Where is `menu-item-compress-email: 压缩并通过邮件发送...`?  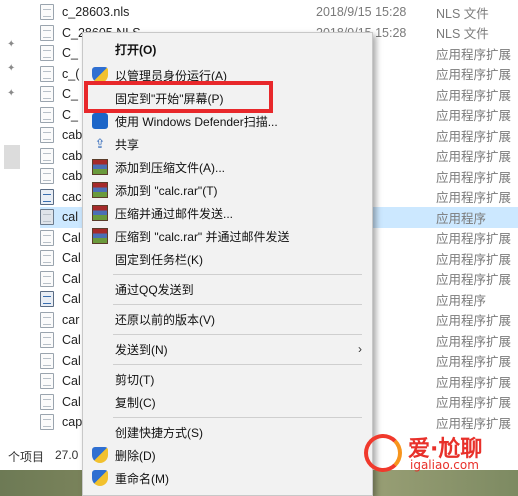
menu-item-compress-email: 压缩并通过邮件发送... is located at coordinates (227, 213).